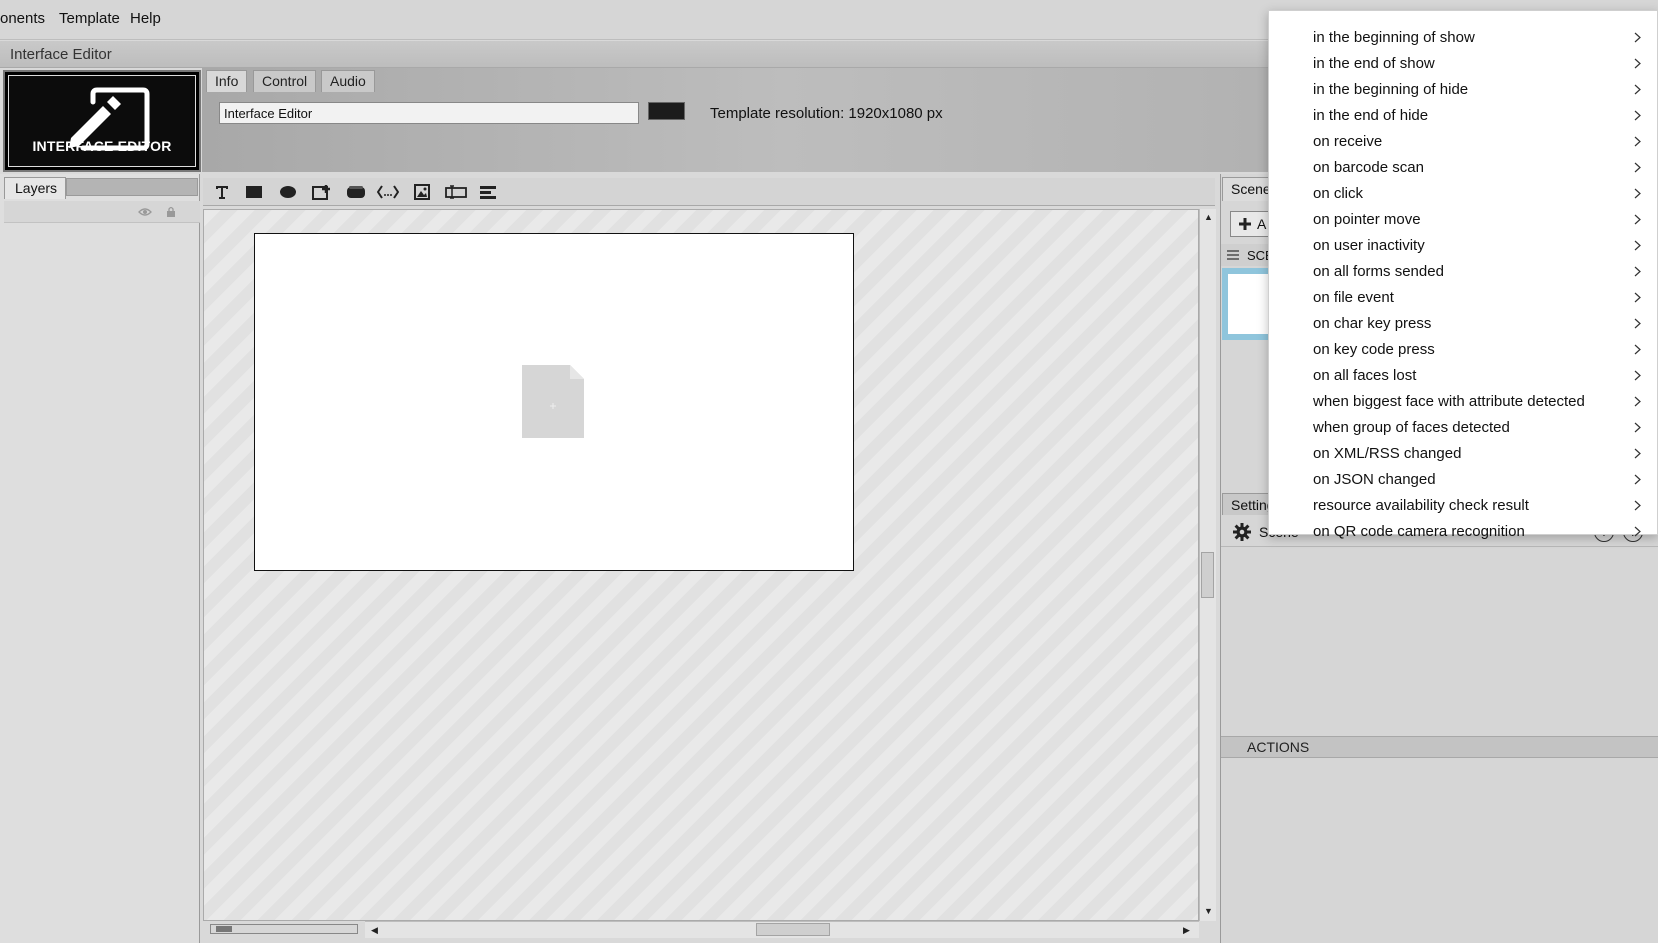 This screenshot has width=1658, height=943. I want to click on menu-template: Template, so click(89, 18).